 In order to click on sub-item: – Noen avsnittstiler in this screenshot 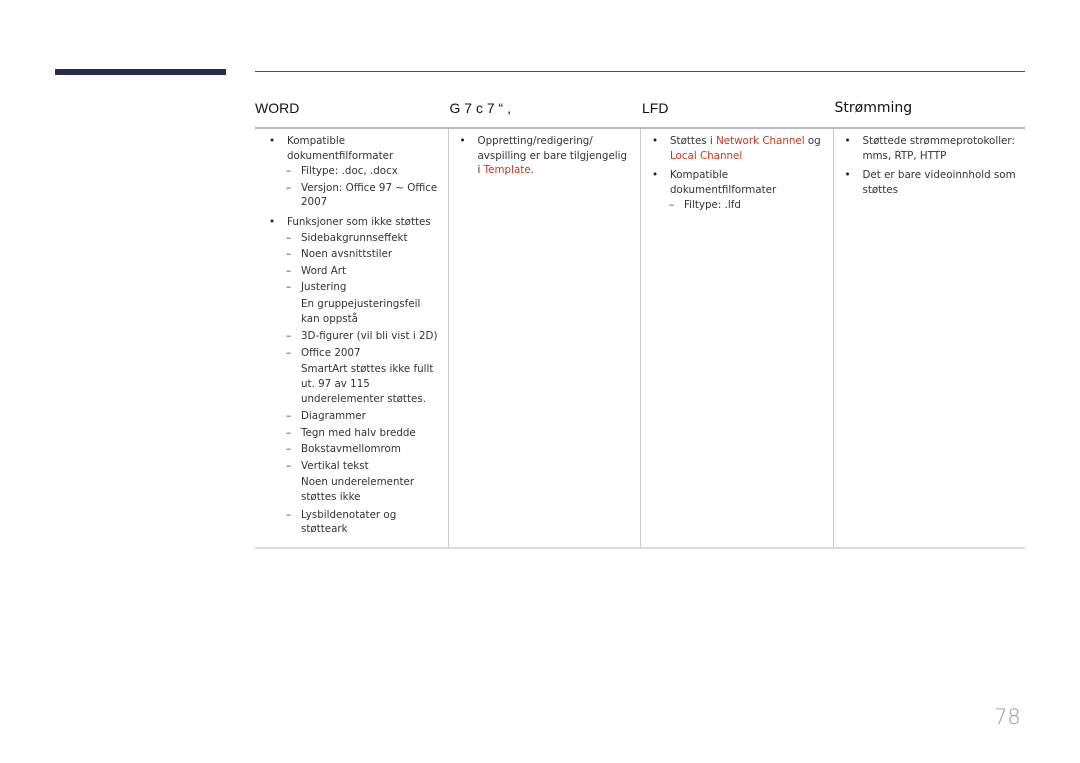, I will do `click(339, 254)`.